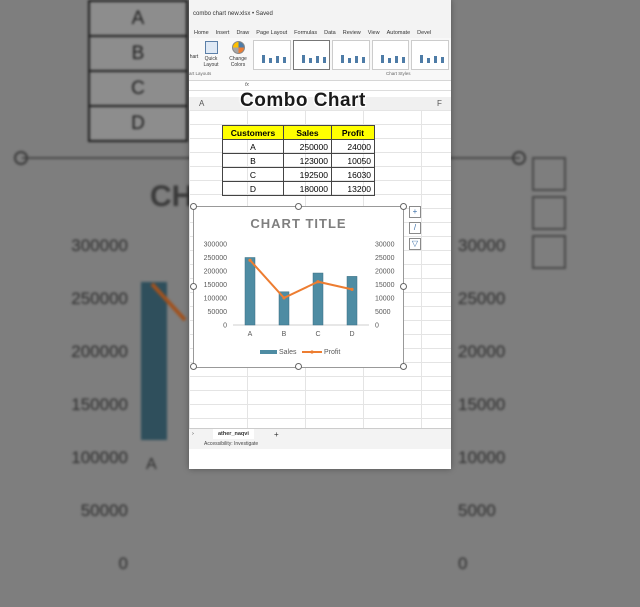  I want to click on sales-bar, so click(250, 291).